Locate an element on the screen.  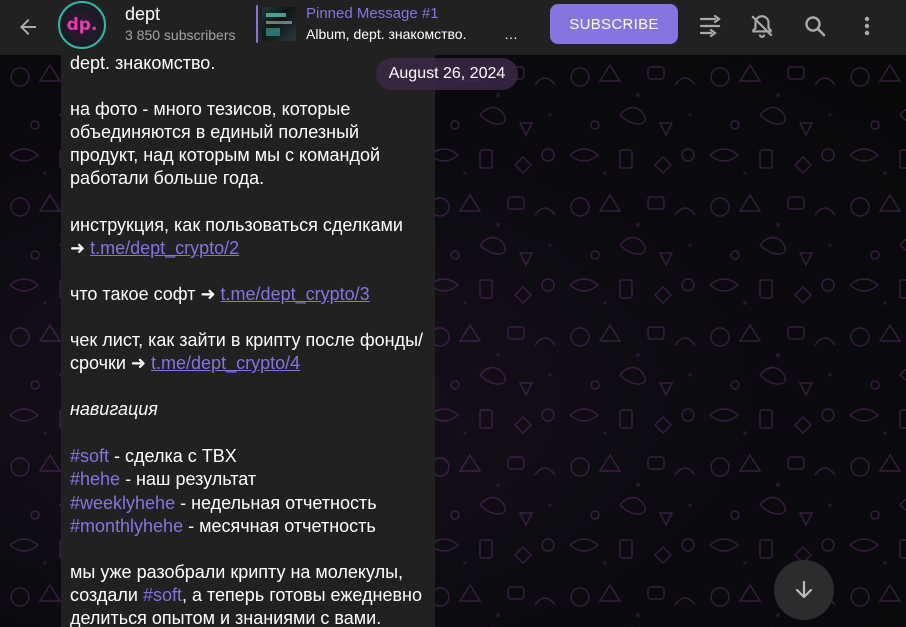
tag-description: - недельная отчетность is located at coordinates (276, 503).